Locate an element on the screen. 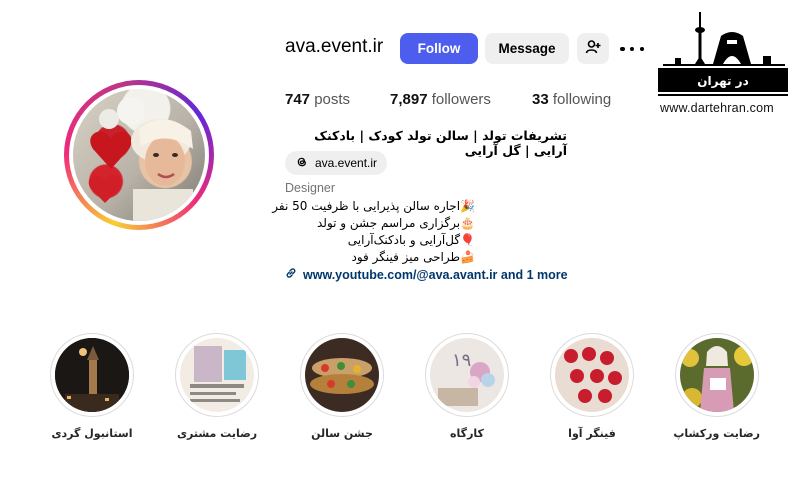 The image size is (800, 485). highlight-item: فینگر آوا is located at coordinates (592, 386).